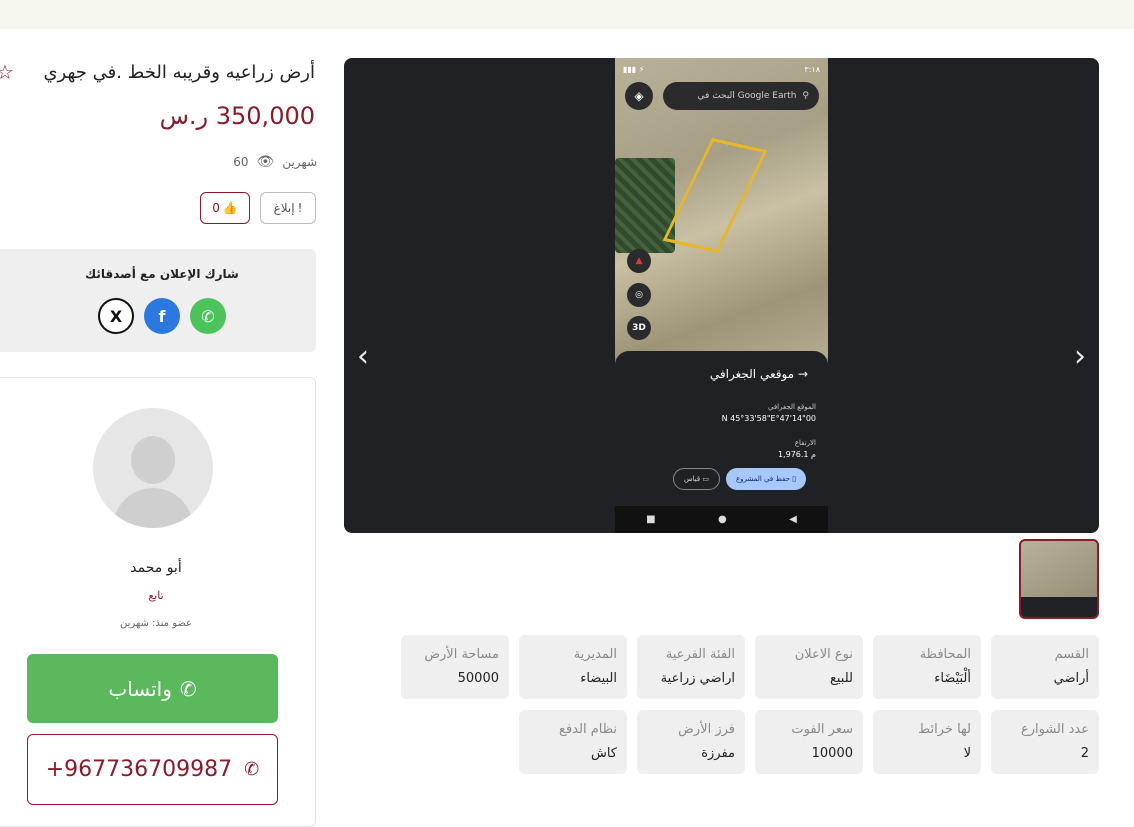 The height and width of the screenshot is (827, 1134). Describe the element at coordinates (116, 316) in the screenshot. I see `x-share-icon: X` at that location.